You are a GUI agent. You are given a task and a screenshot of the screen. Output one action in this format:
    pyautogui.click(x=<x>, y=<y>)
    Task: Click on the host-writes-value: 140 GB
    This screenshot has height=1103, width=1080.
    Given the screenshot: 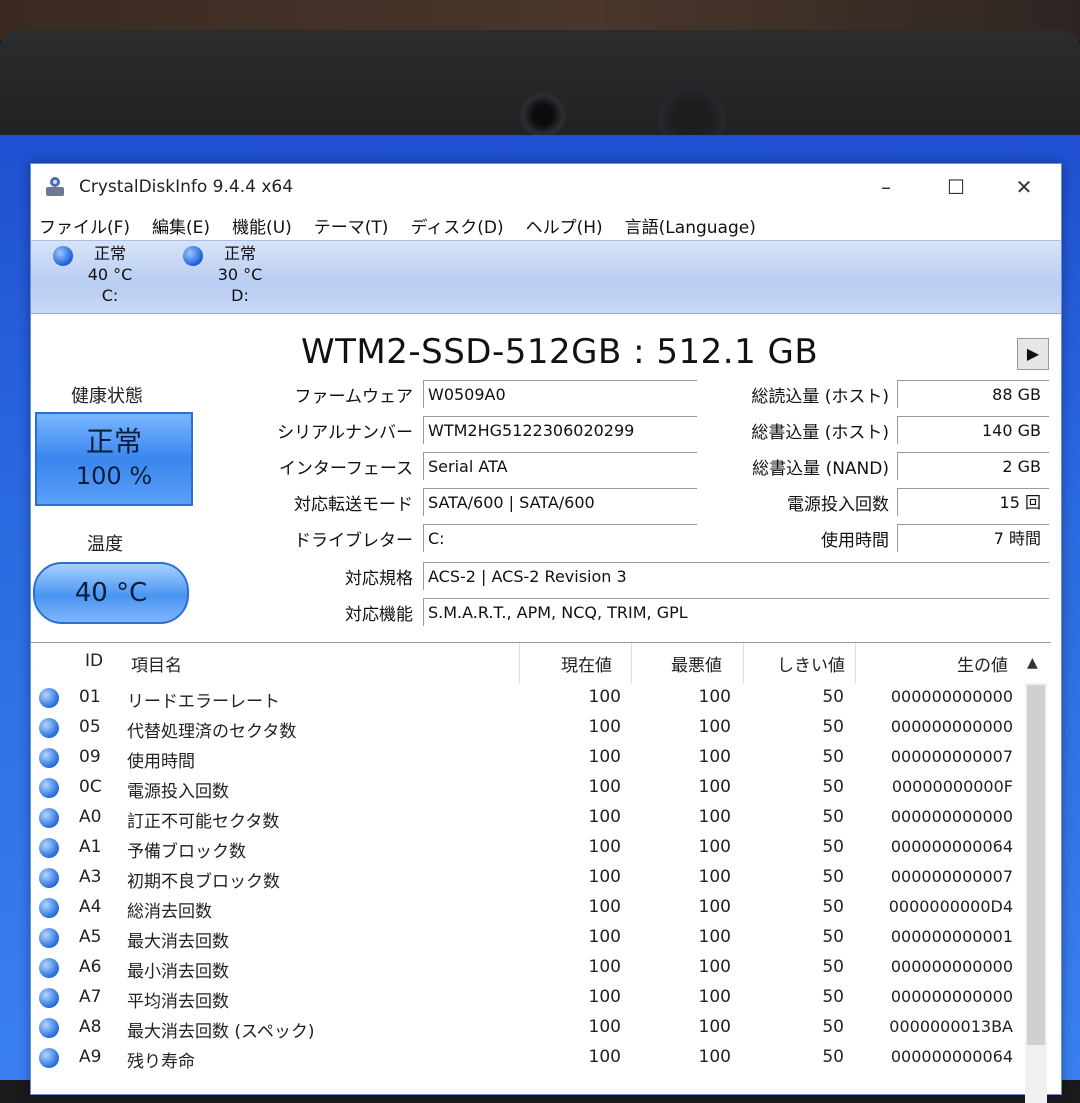 What is the action you would take?
    pyautogui.click(x=973, y=430)
    